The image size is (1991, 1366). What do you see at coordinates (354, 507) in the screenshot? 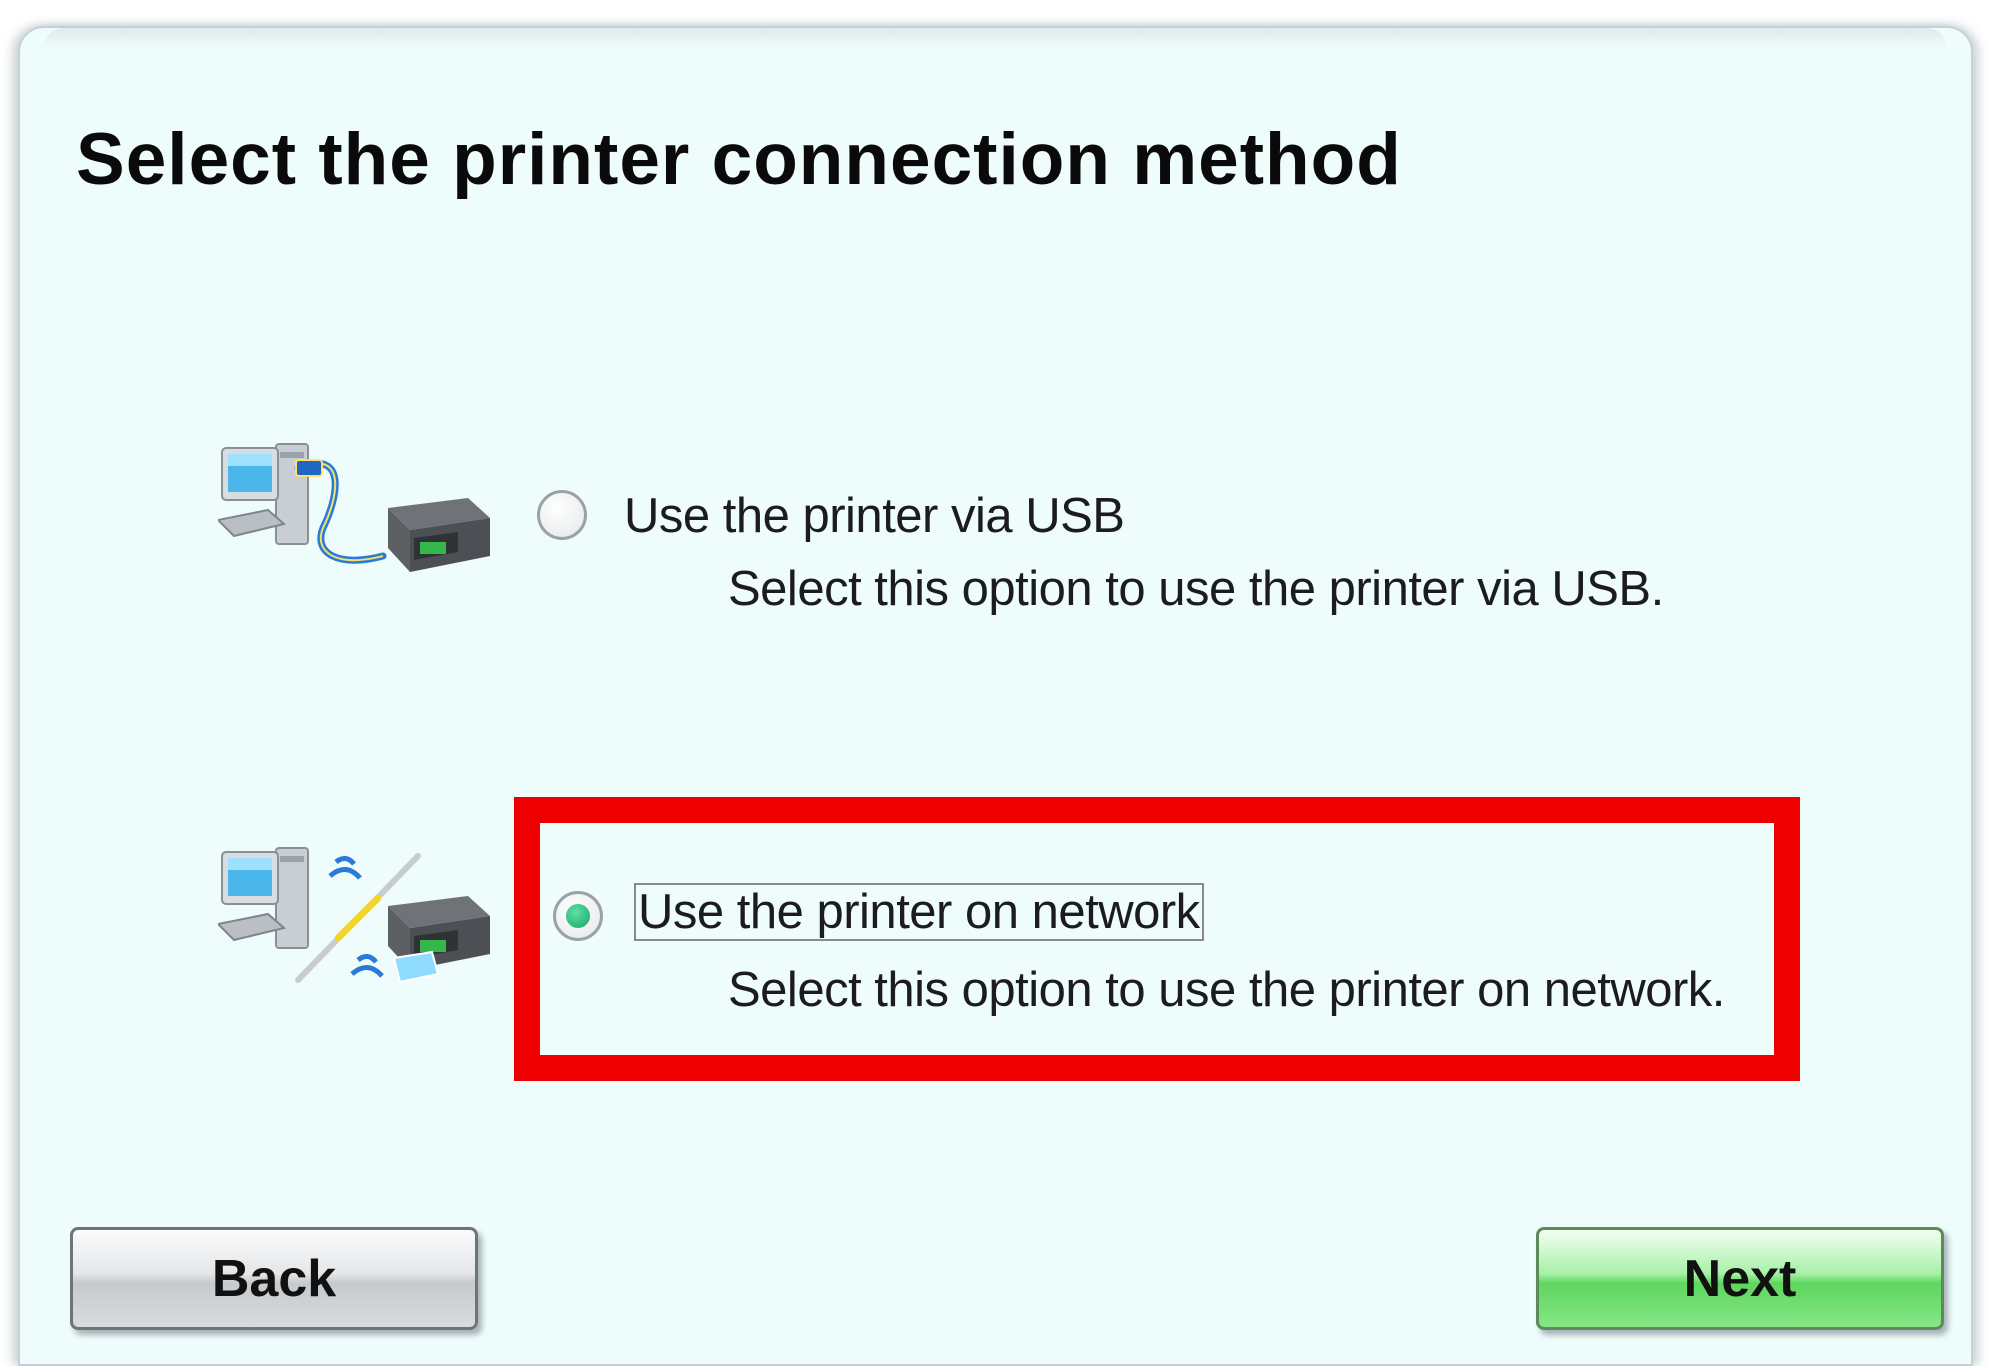
I see `usb-connection-icon` at bounding box center [354, 507].